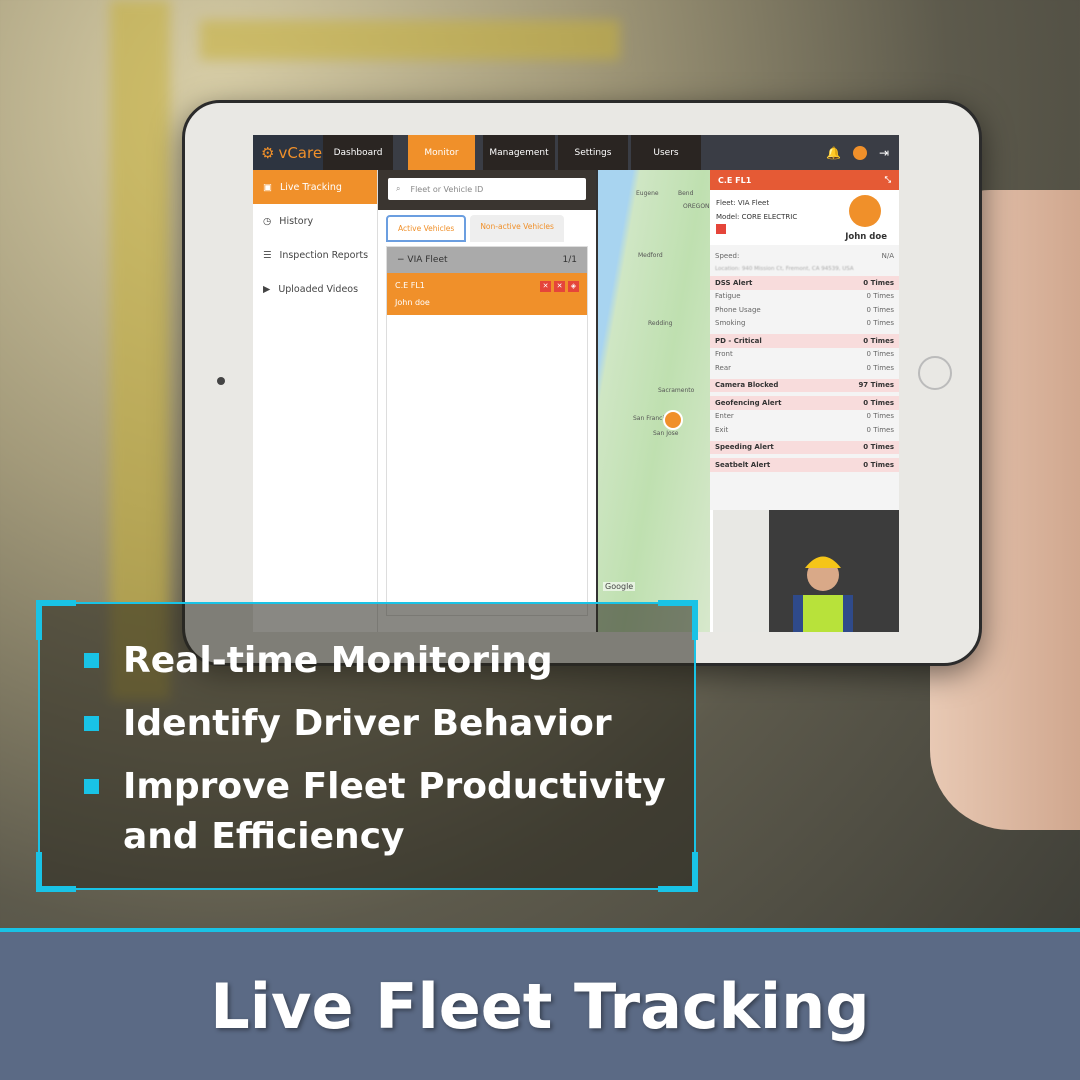  Describe the element at coordinates (724, 416) in the screenshot. I see `alert-label: Enter` at that location.